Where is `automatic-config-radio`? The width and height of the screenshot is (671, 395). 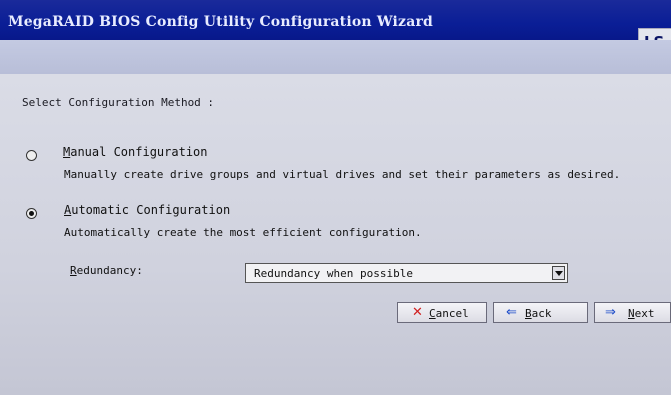
automatic-config-radio is located at coordinates (31, 213).